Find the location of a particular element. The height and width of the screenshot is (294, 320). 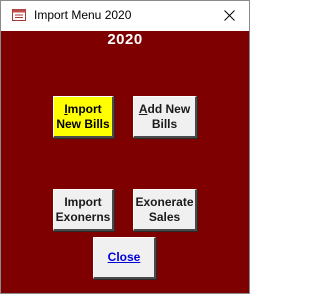

close-label: Close is located at coordinates (124, 257).